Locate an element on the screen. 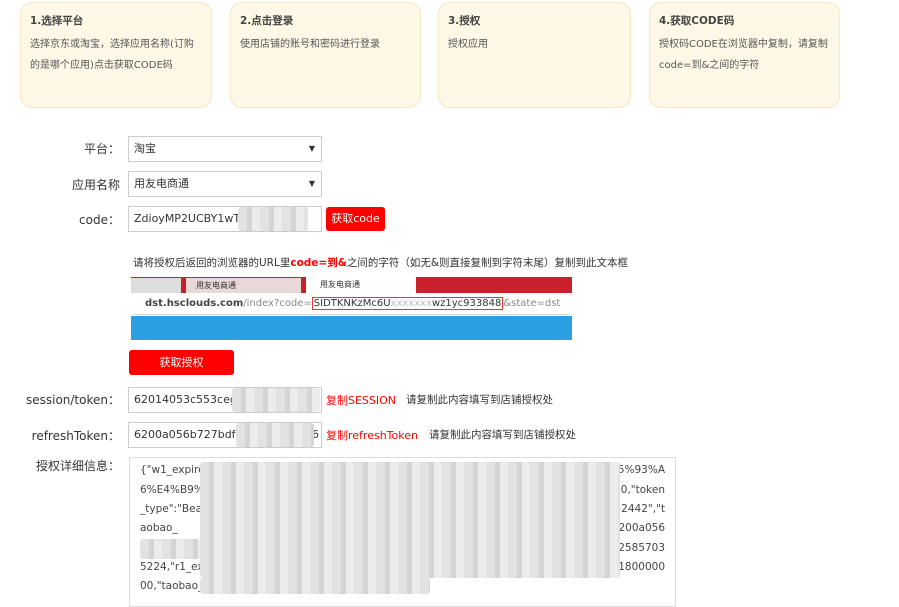 The width and height of the screenshot is (899, 607). step-title: 2.点击登录 is located at coordinates (267, 21).